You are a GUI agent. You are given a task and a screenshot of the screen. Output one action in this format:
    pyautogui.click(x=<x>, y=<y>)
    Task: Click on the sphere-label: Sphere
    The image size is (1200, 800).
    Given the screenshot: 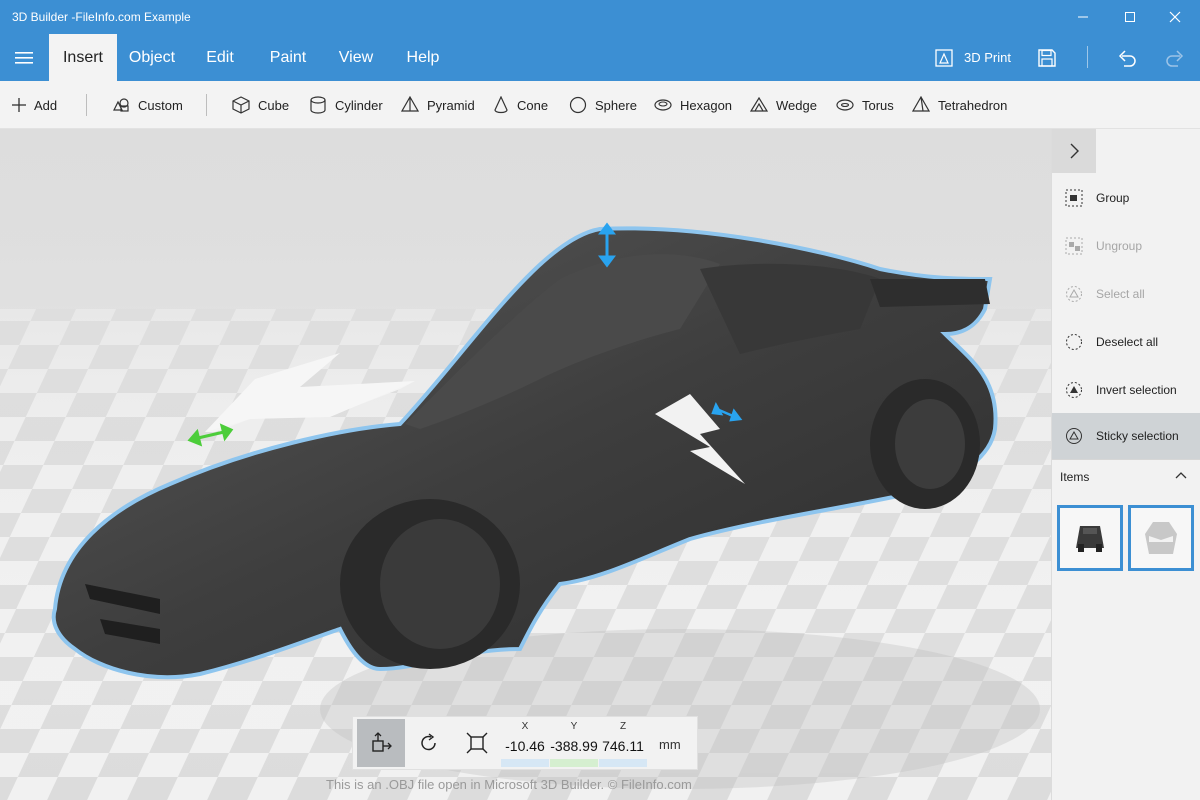 What is the action you would take?
    pyautogui.click(x=616, y=105)
    